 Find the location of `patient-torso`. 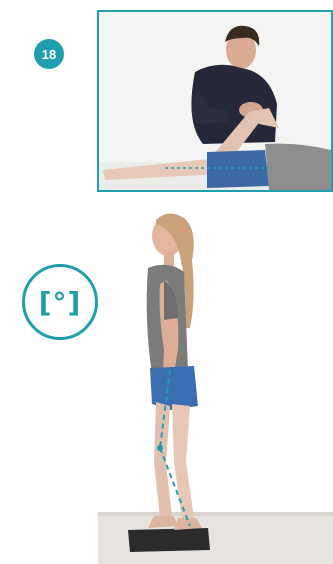

patient-torso is located at coordinates (298, 166).